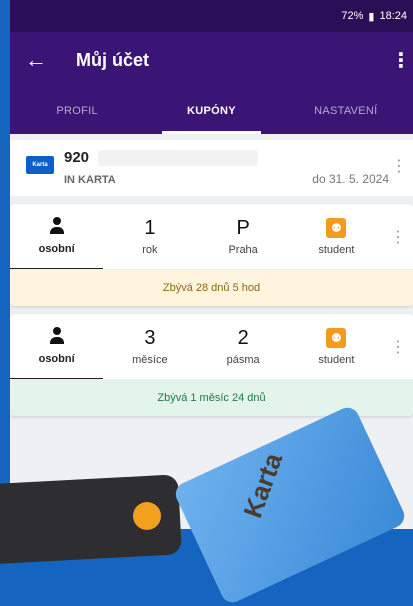 Image resolution: width=413 pixels, height=606 pixels. What do you see at coordinates (352, 16) in the screenshot?
I see `signal-text: 72%` at bounding box center [352, 16].